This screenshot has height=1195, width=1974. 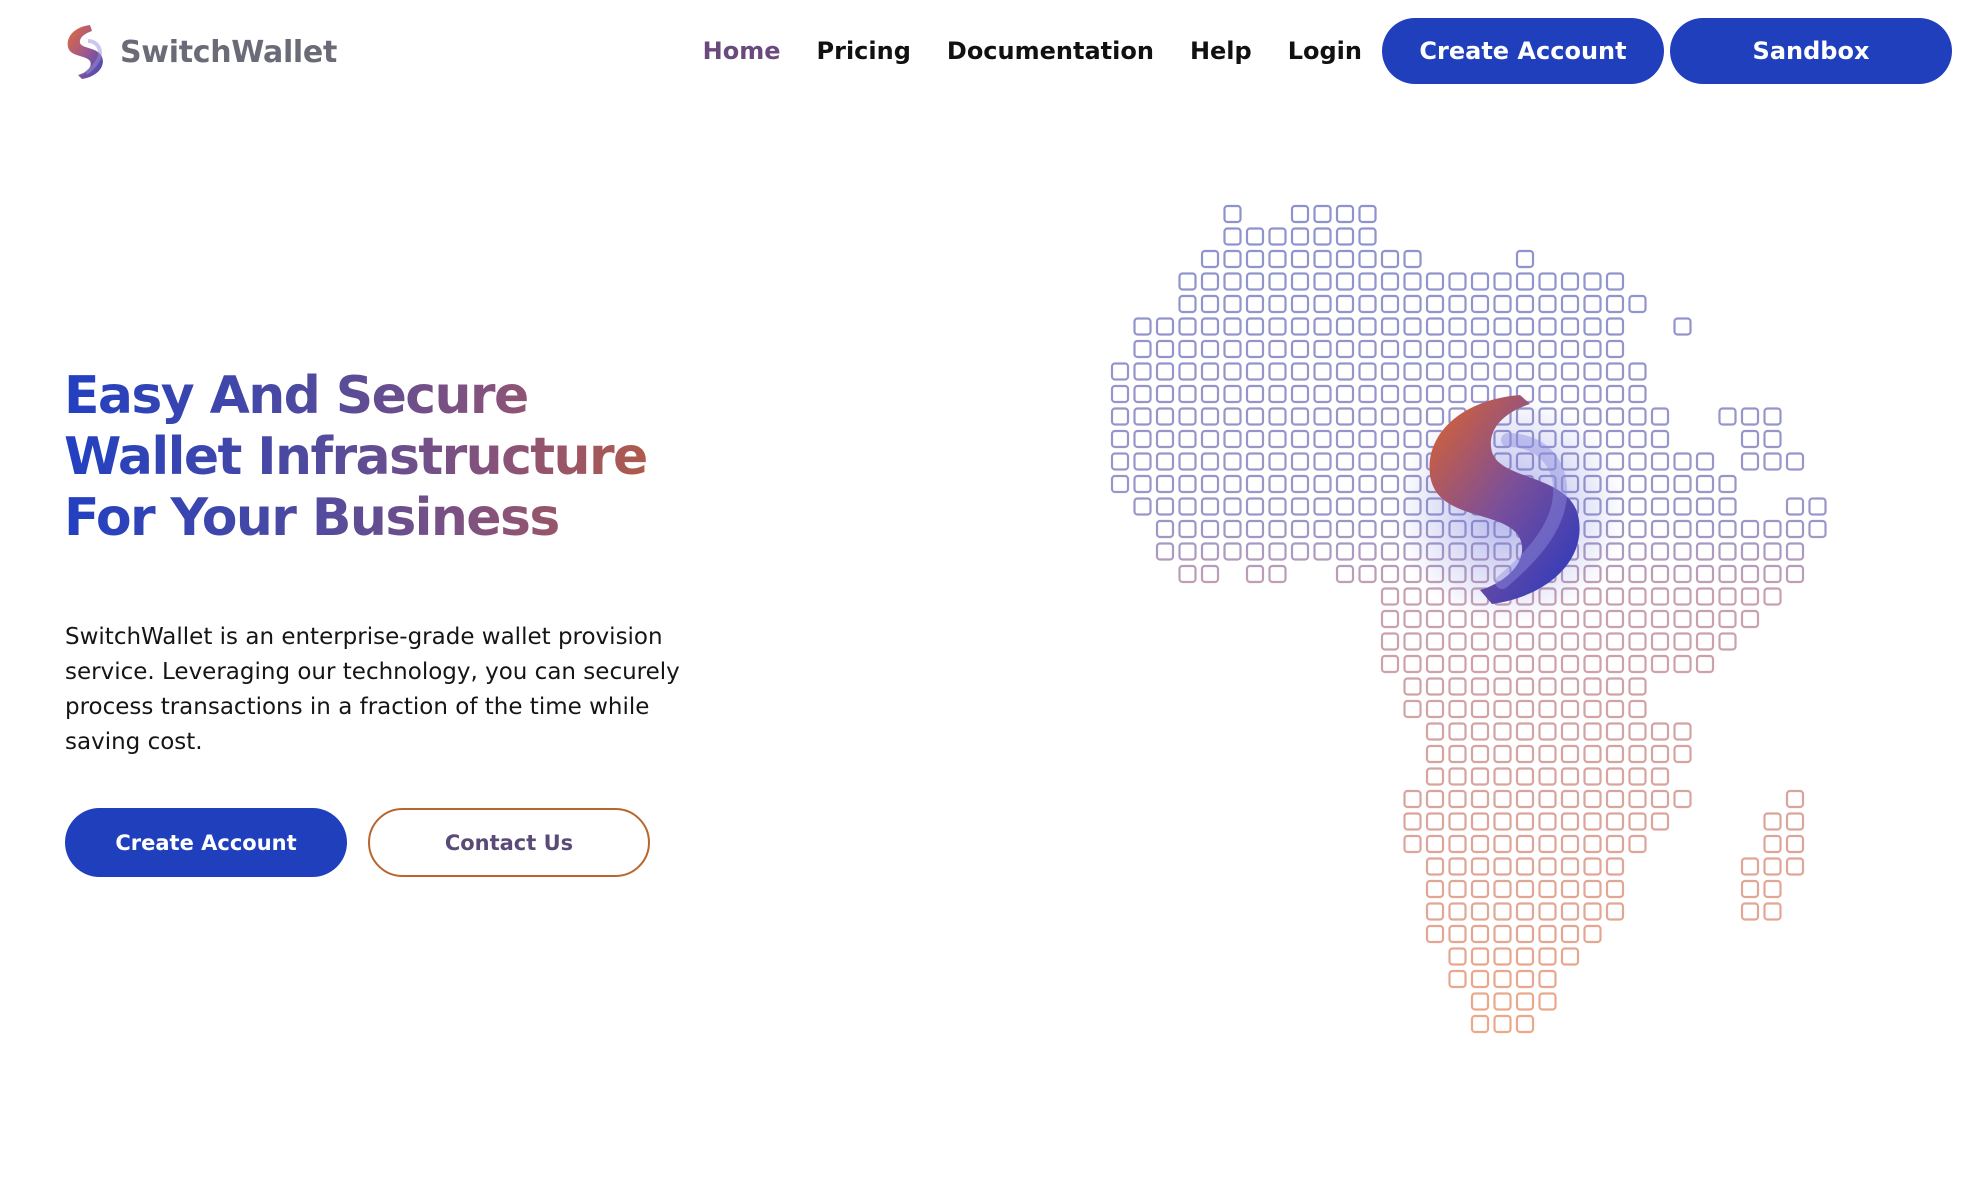 I want to click on nav-pricing-link: Pricing, so click(x=864, y=51).